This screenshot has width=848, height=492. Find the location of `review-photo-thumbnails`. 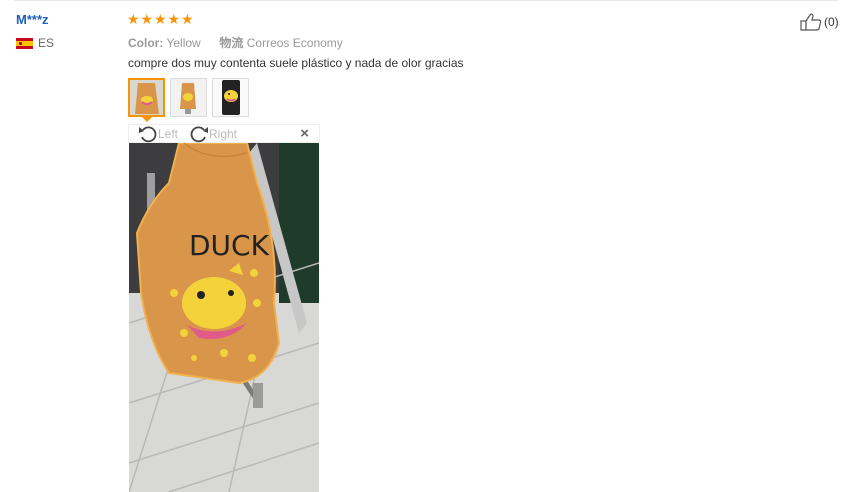

review-photo-thumbnails is located at coordinates (191, 97).